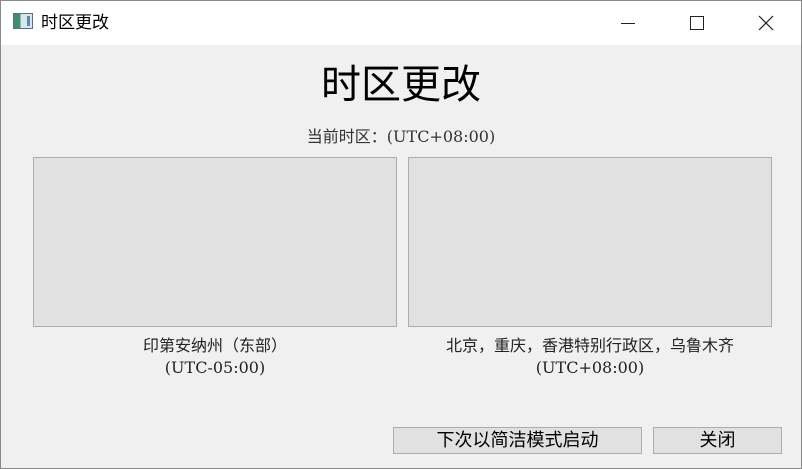 The image size is (802, 469). Describe the element at coordinates (517, 440) in the screenshot. I see `simple-mode-button: 下次以简洁模式启动` at that location.